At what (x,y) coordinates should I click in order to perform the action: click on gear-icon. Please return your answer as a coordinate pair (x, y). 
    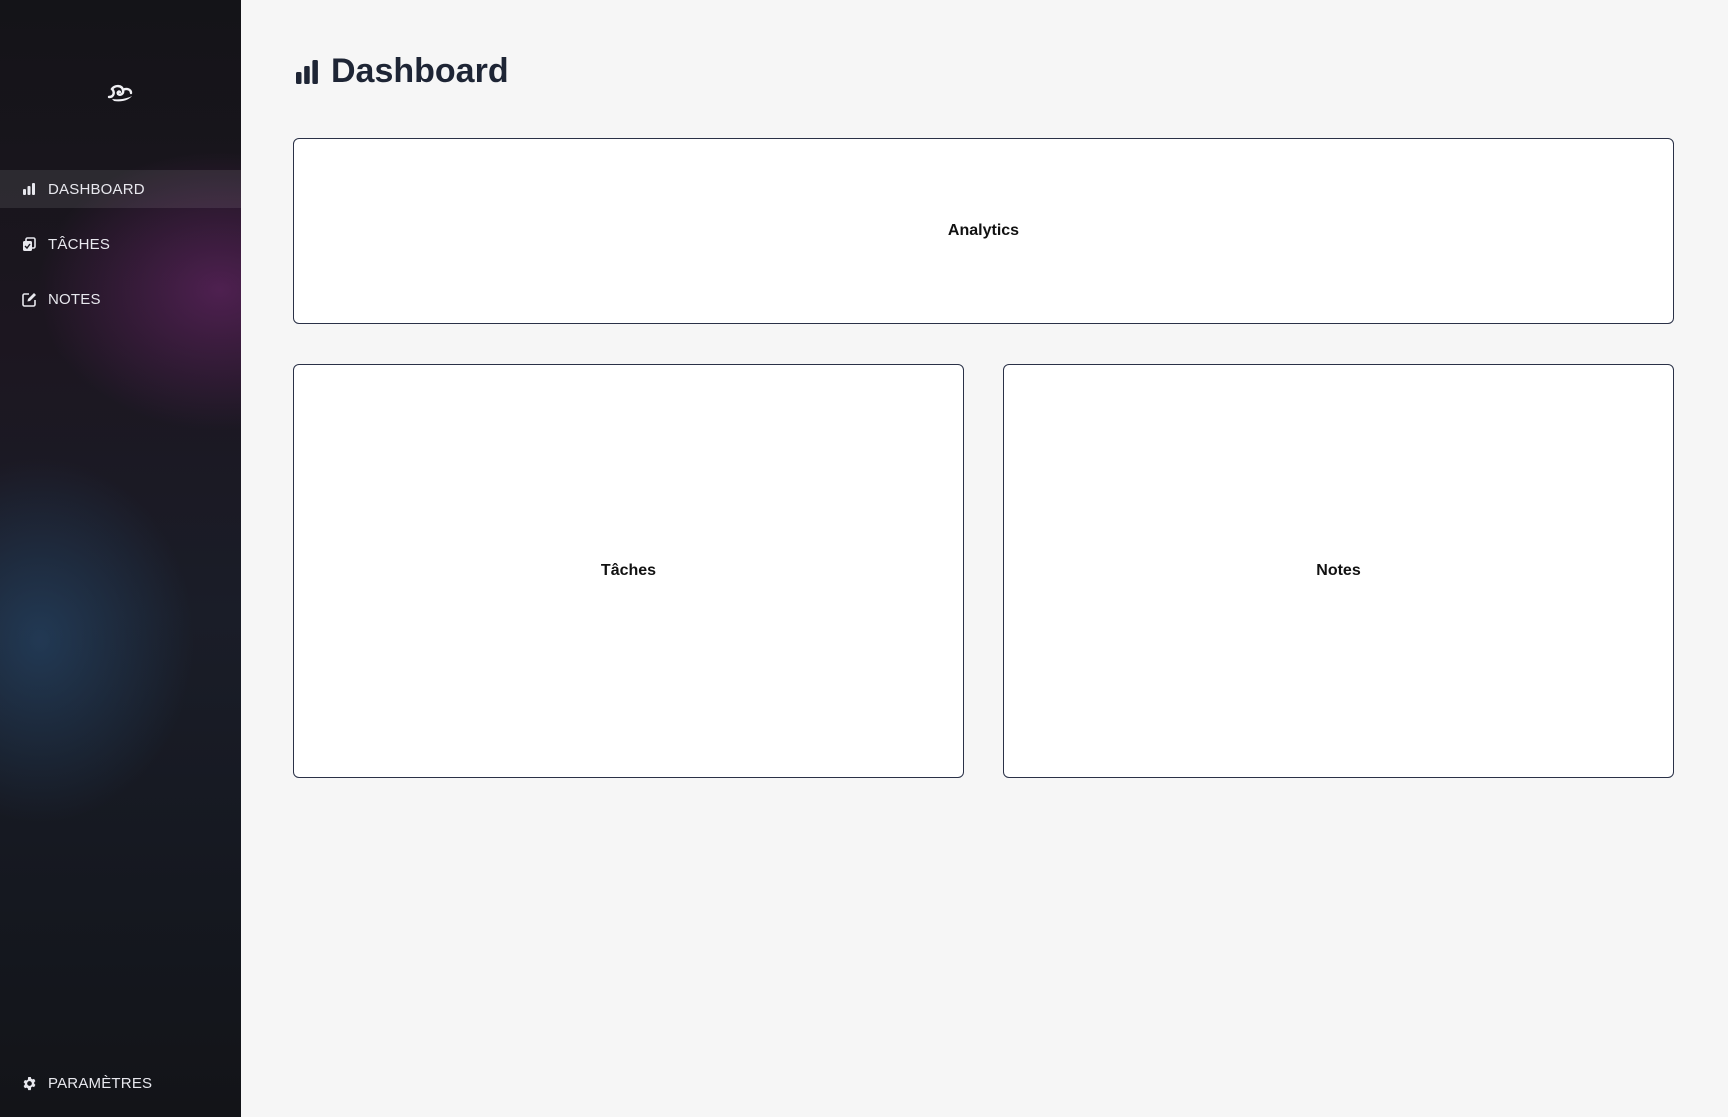
    Looking at the image, I should click on (29, 1083).